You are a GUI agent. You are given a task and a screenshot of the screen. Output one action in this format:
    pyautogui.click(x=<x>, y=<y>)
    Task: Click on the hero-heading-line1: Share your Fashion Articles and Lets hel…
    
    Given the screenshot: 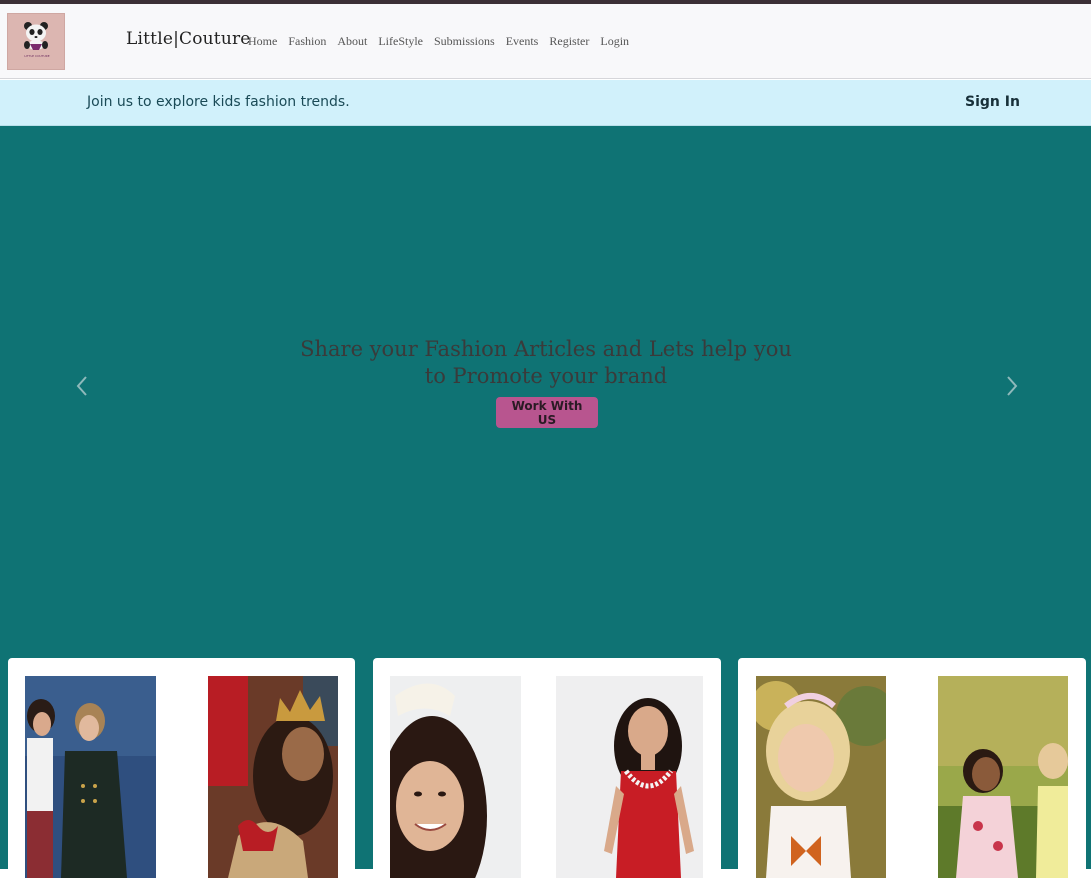 What is the action you would take?
    pyautogui.click(x=546, y=349)
    